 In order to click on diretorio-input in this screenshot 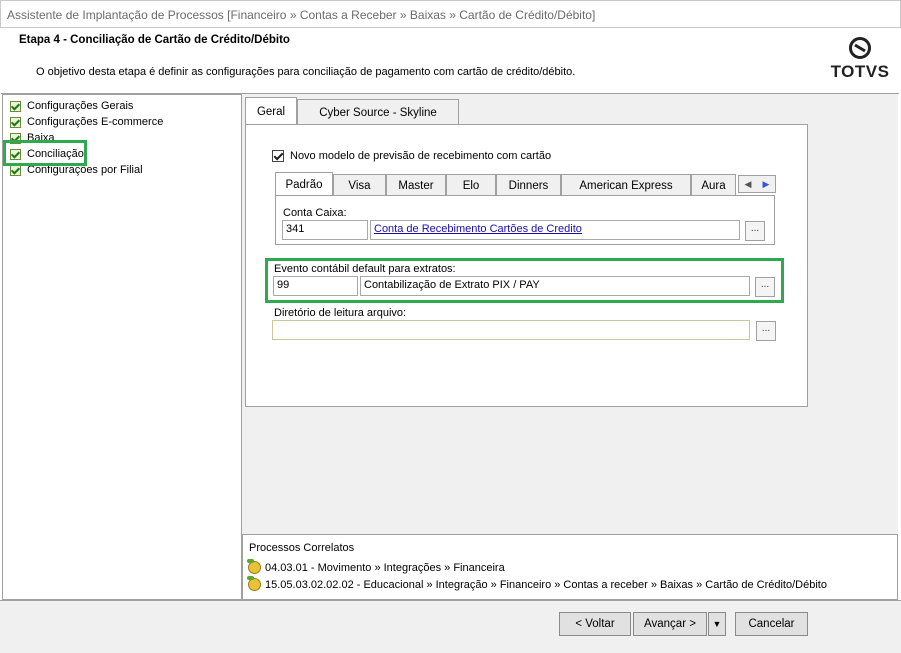, I will do `click(511, 330)`.